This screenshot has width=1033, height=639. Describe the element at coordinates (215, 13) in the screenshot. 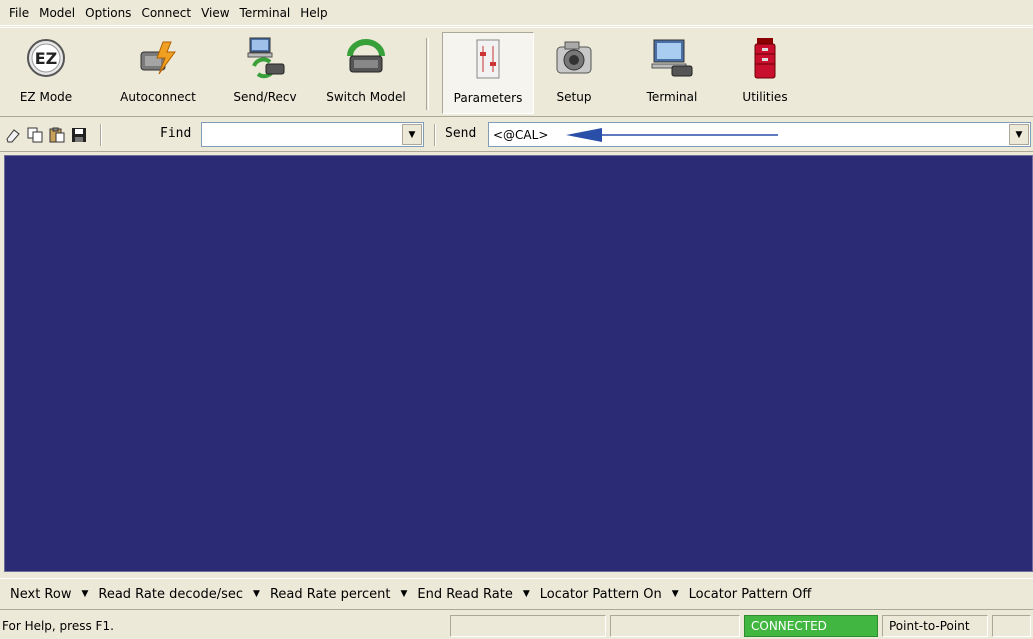

I see `menu-view: View` at that location.